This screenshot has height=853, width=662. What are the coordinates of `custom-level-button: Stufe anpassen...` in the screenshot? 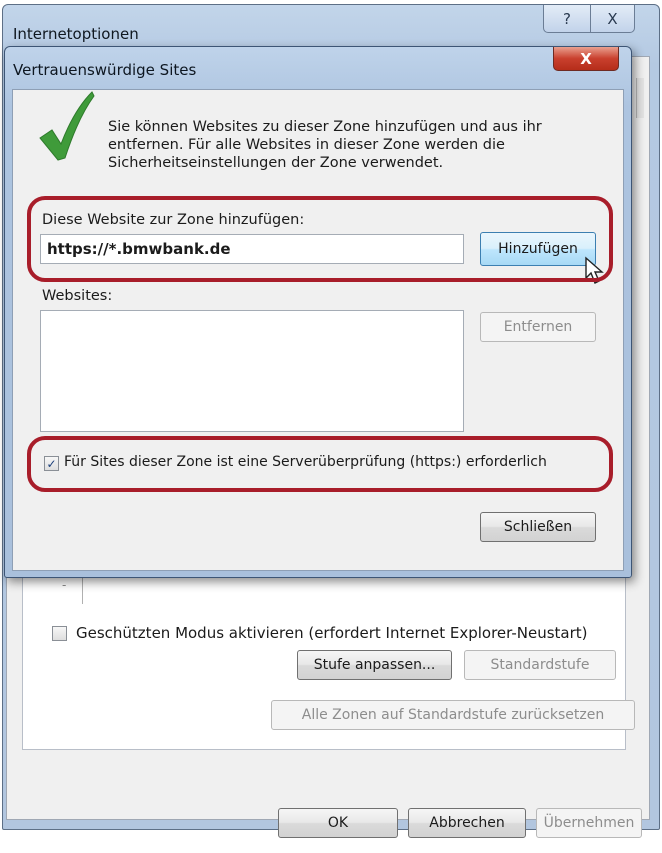 It's located at (374, 665).